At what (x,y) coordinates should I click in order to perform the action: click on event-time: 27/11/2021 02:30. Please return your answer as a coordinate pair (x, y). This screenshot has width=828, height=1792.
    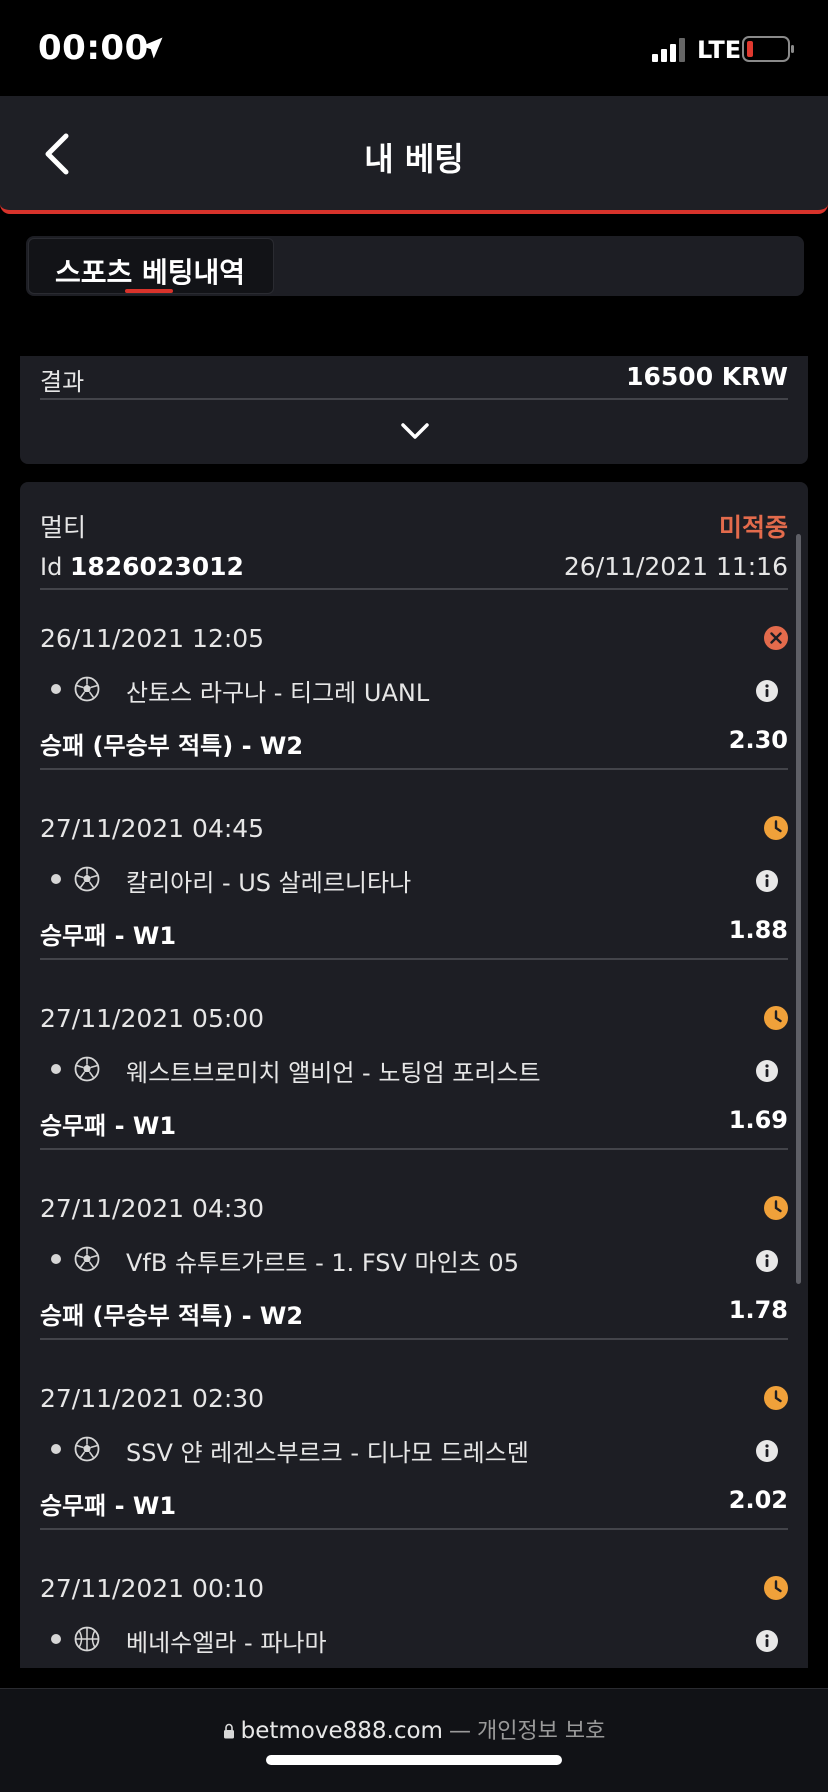
    Looking at the image, I should click on (152, 1398).